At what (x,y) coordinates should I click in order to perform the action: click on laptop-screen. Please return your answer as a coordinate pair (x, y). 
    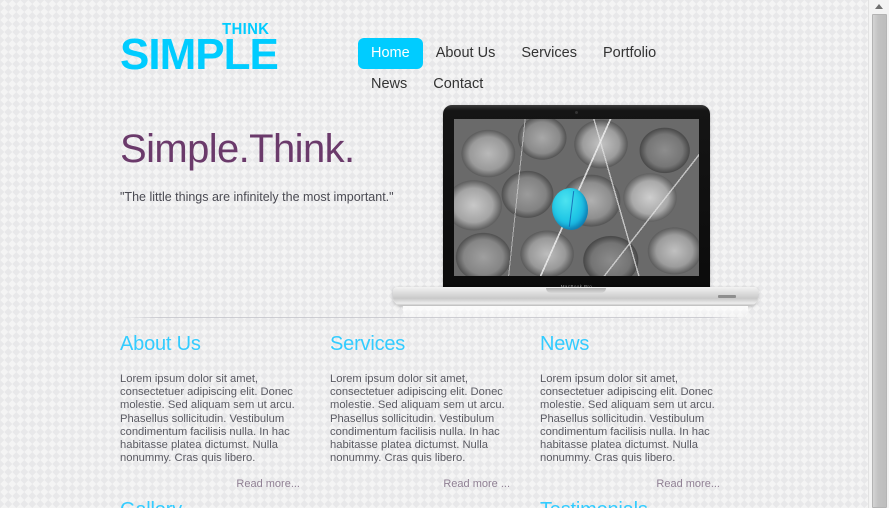
    Looking at the image, I should click on (576, 197).